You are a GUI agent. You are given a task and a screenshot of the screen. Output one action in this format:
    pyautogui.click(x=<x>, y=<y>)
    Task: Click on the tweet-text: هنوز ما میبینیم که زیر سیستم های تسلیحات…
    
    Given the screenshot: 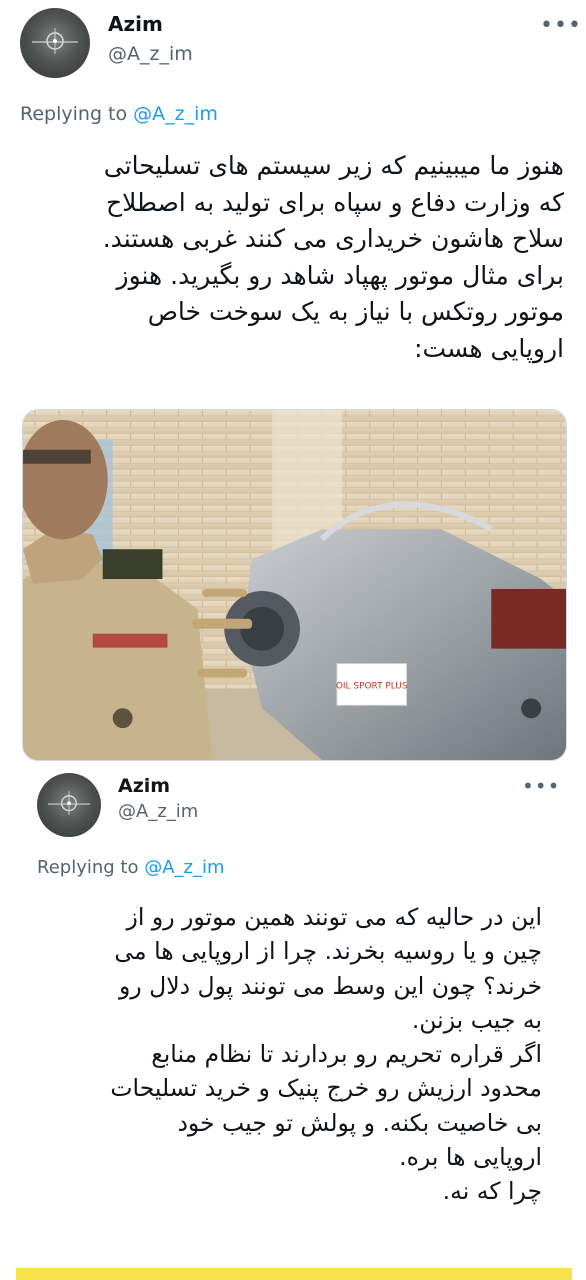 What is the action you would take?
    pyautogui.click(x=333, y=257)
    